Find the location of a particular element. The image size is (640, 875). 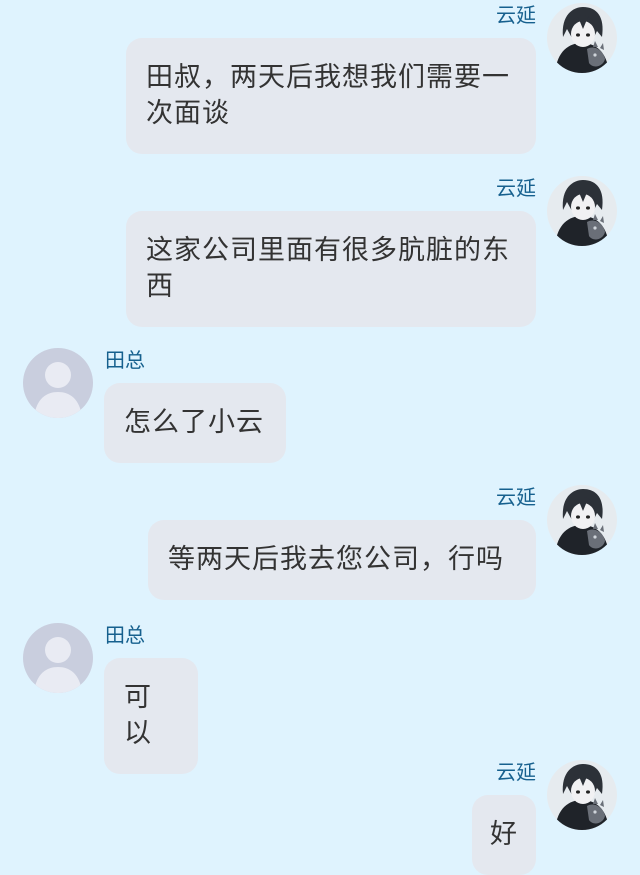

message-bubble: 等两天后我去您公司，行吗 is located at coordinates (342, 560).